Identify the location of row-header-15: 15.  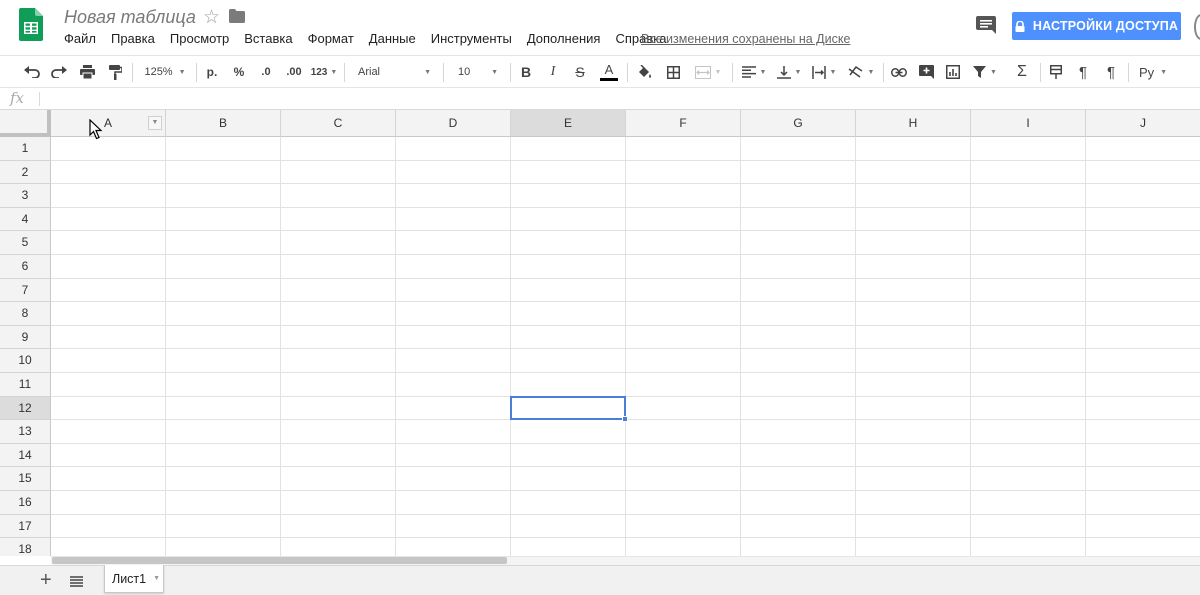
(25, 479).